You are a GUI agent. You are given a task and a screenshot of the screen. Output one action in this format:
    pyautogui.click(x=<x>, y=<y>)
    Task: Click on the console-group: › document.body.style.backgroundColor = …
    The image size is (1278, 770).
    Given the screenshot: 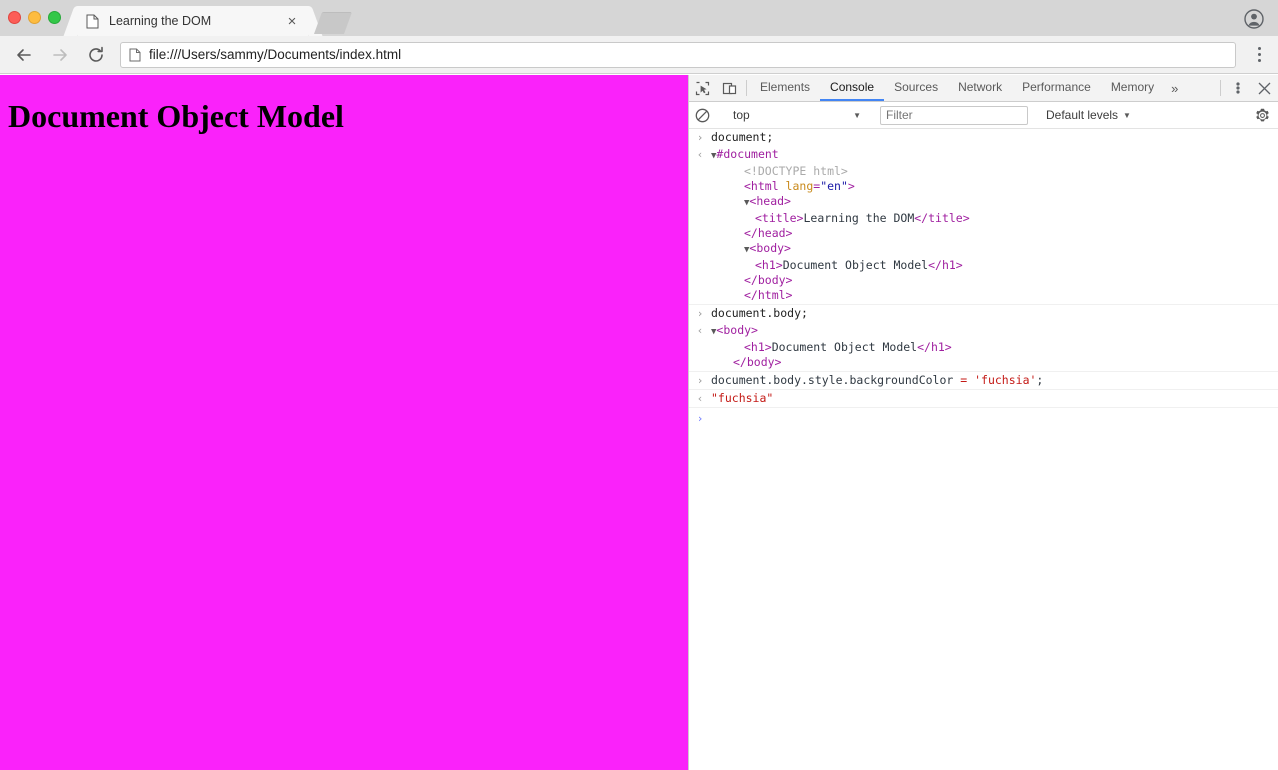 What is the action you would take?
    pyautogui.click(x=983, y=381)
    